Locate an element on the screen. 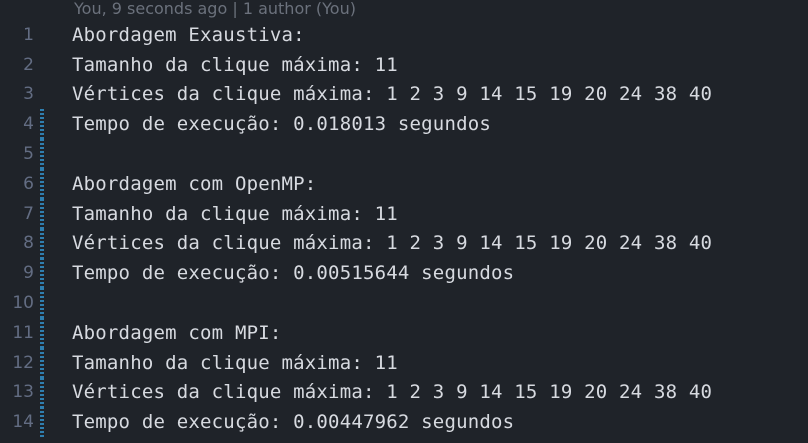 This screenshot has height=443, width=808. editor-line: 7 Tamanho da clique máxima: 11 is located at coordinates (404, 213).